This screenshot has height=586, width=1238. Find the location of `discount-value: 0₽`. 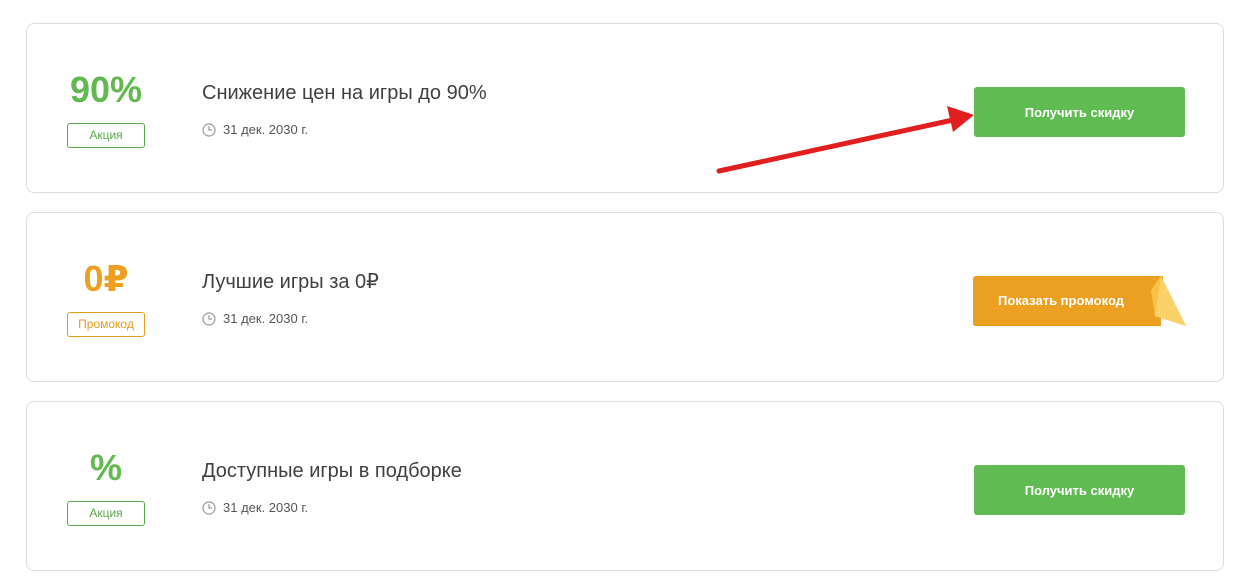

discount-value: 0₽ is located at coordinates (106, 278).